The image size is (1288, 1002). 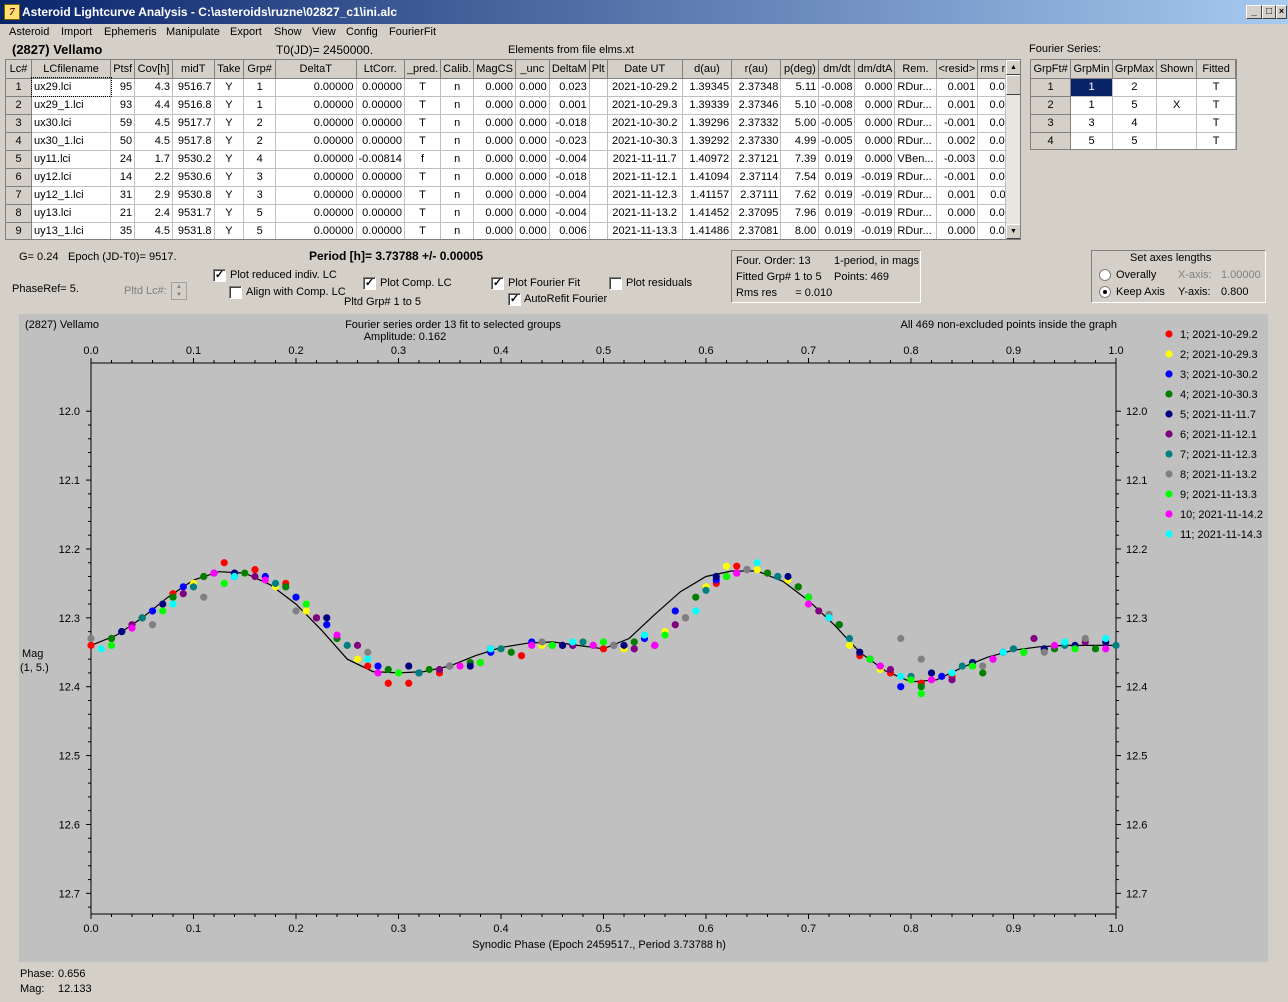 What do you see at coordinates (756, 141) in the screenshot?
I see `table-cell: 2.37330` at bounding box center [756, 141].